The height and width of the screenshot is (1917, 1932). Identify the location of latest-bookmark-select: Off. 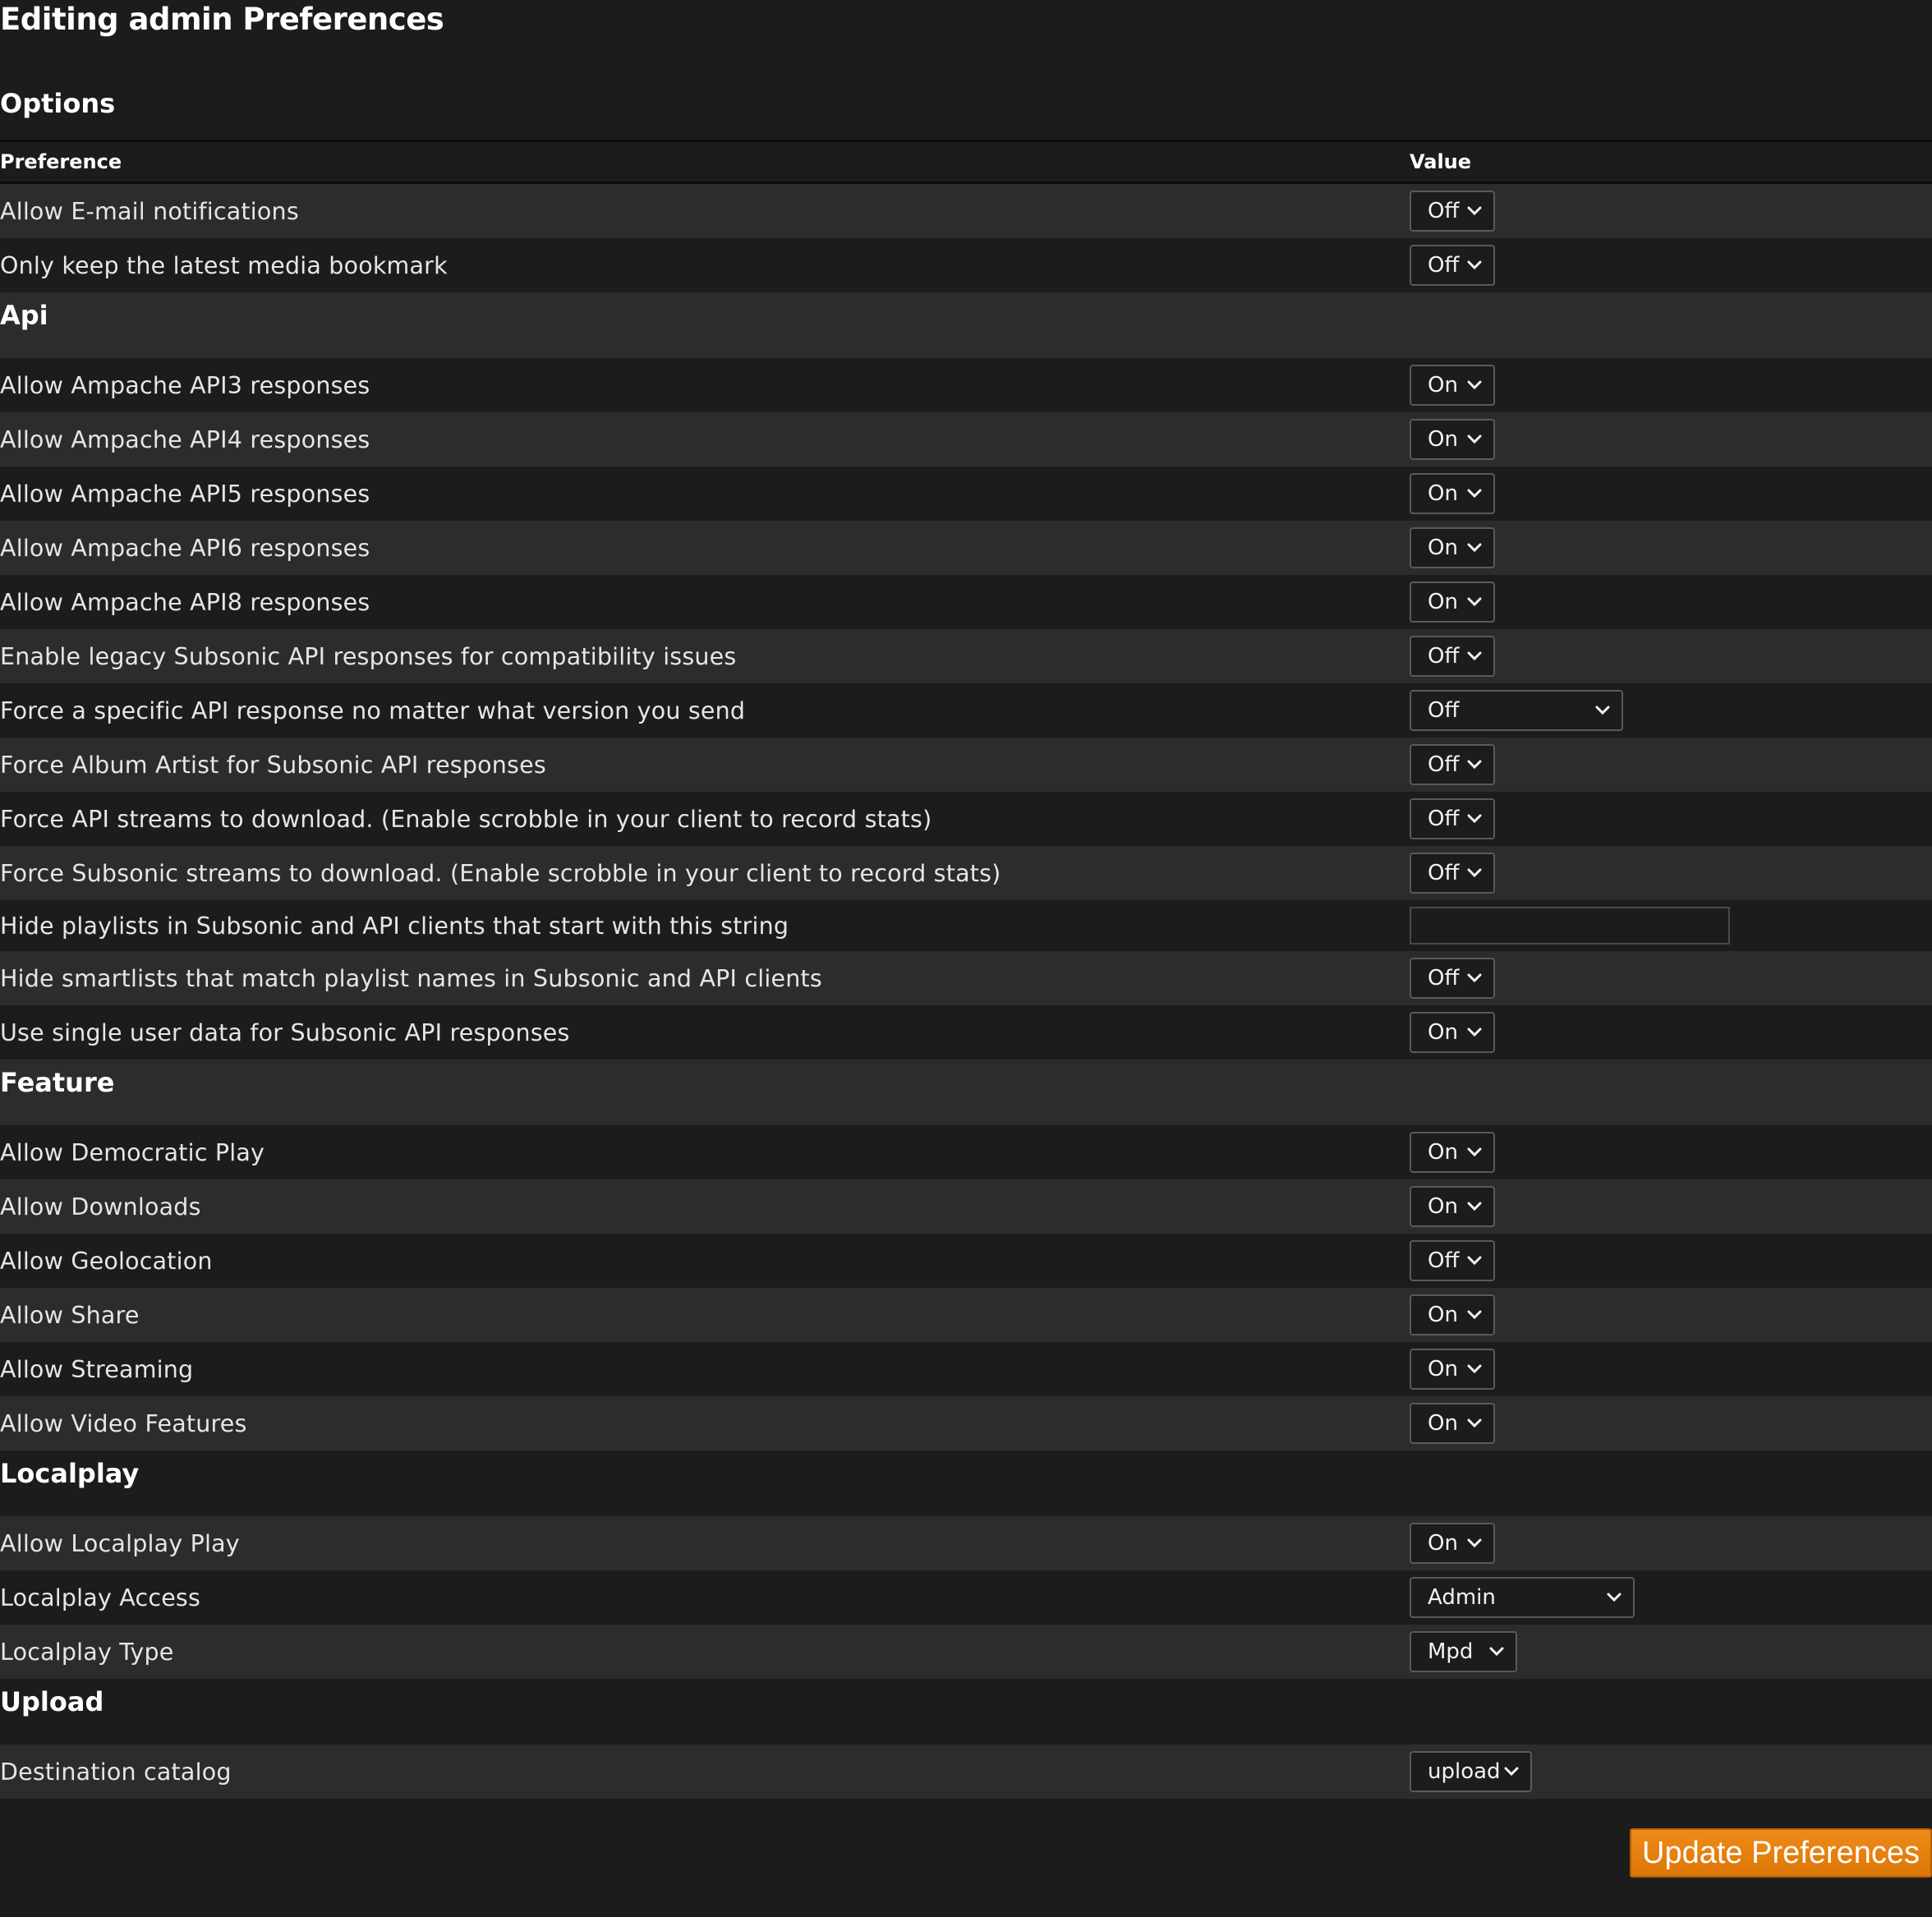
(1452, 265).